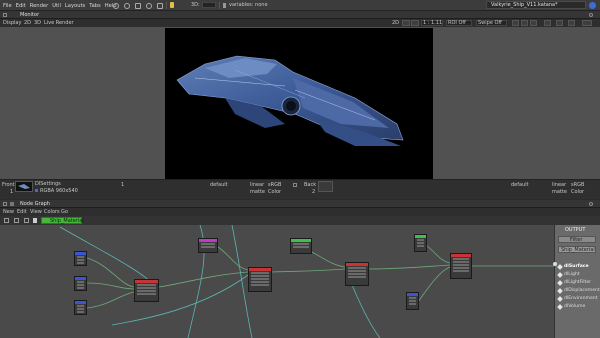 Image resolution: width=600 pixels, height=338 pixels. I want to click on ratio-value: 1 : 1.11, so click(433, 23).